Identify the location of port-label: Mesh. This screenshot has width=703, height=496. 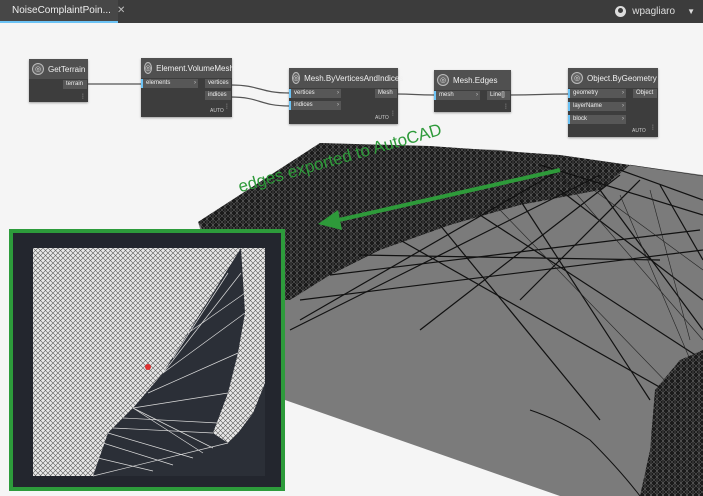
(385, 93).